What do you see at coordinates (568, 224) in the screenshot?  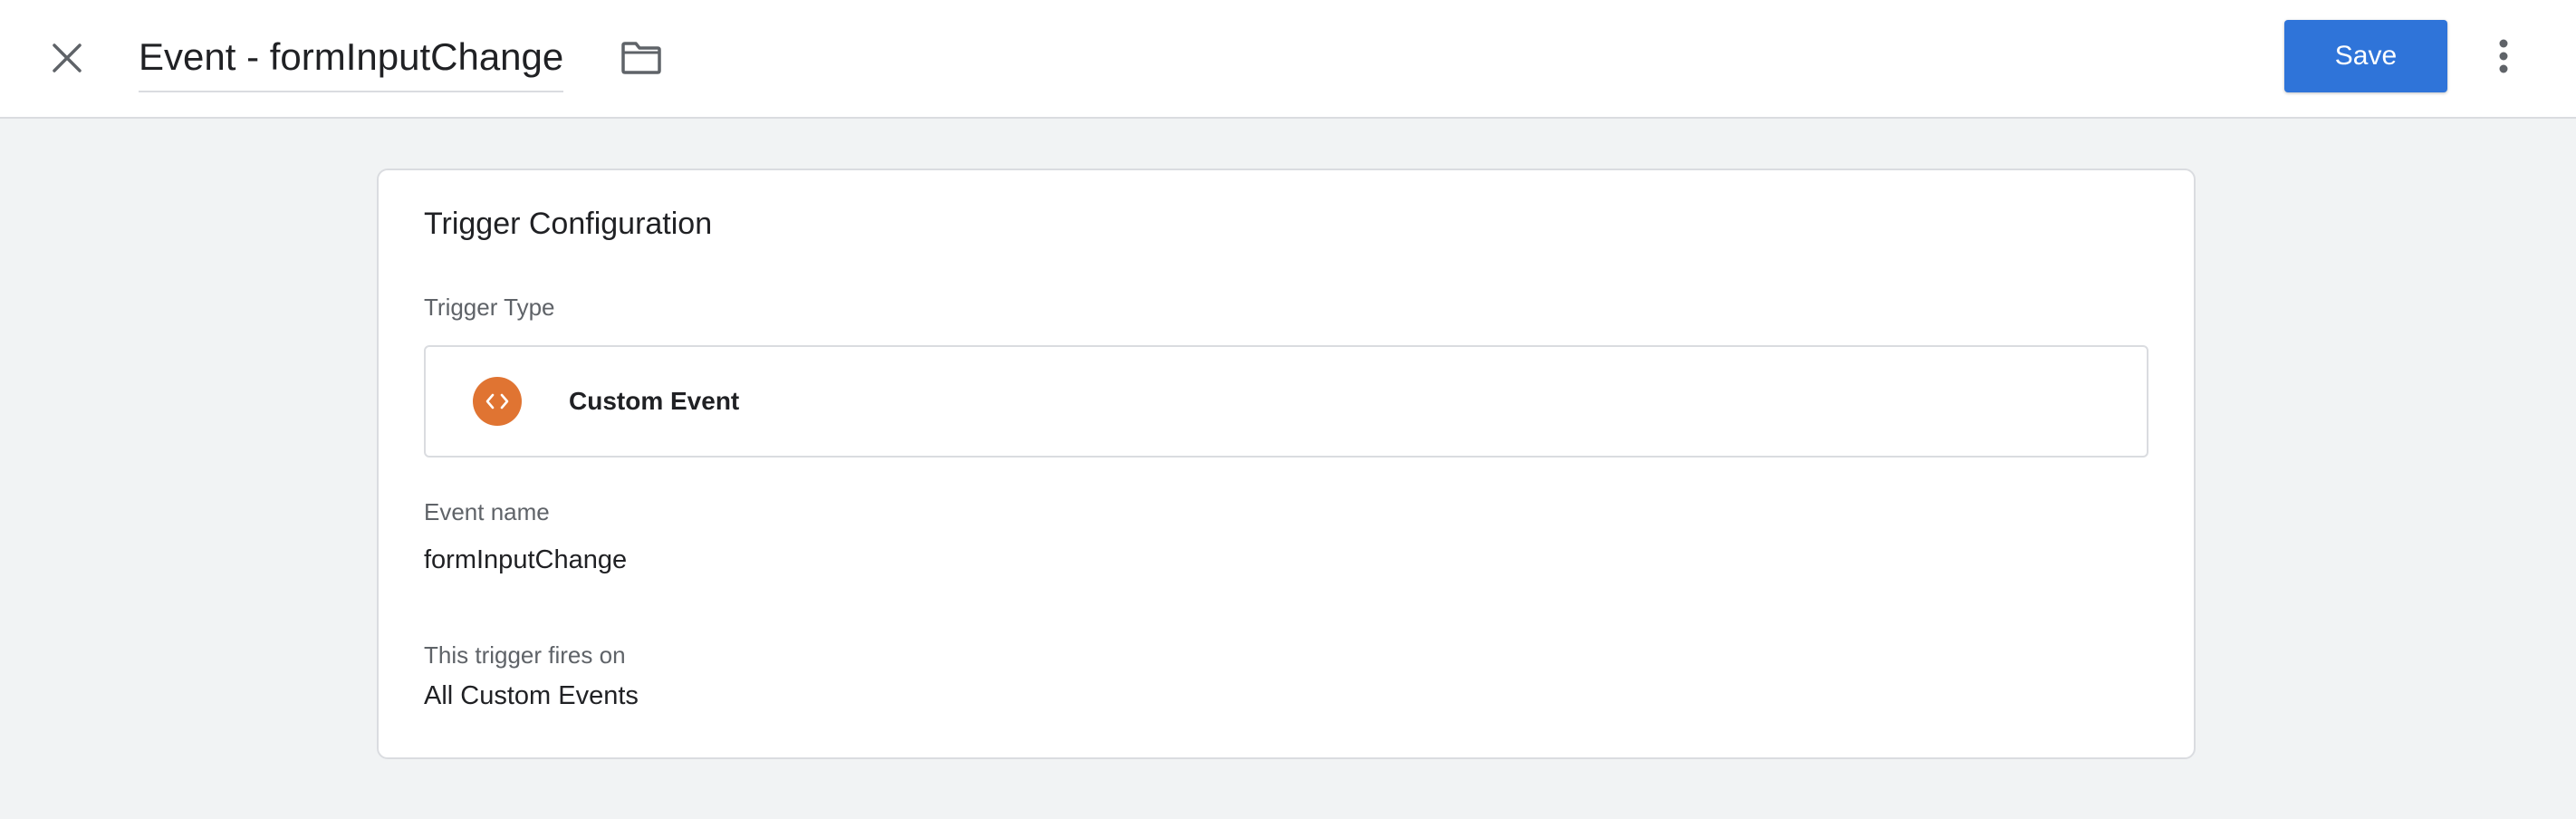 I see `card-title: Trigger Configuration` at bounding box center [568, 224].